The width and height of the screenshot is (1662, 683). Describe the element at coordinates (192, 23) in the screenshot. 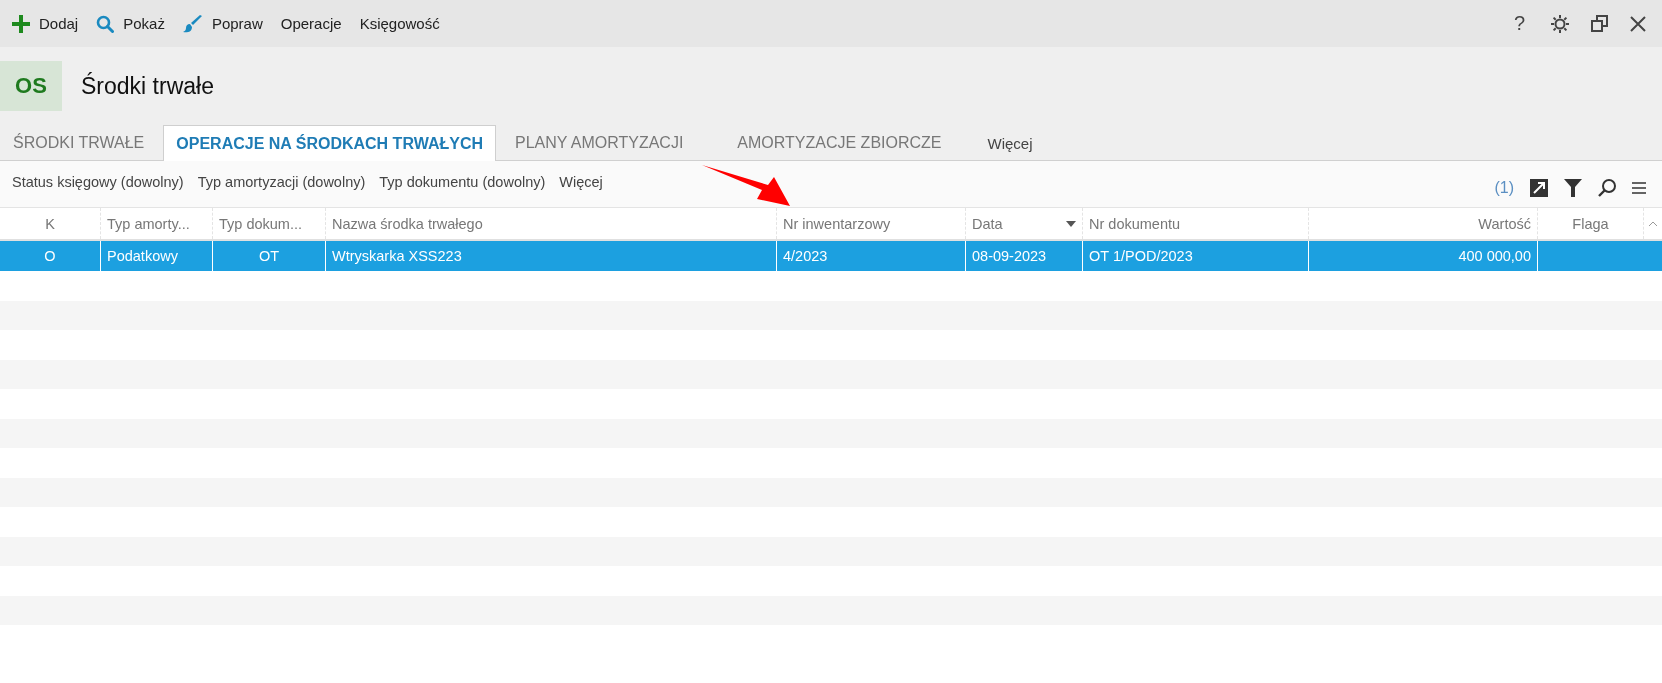

I see `brush-icon` at that location.